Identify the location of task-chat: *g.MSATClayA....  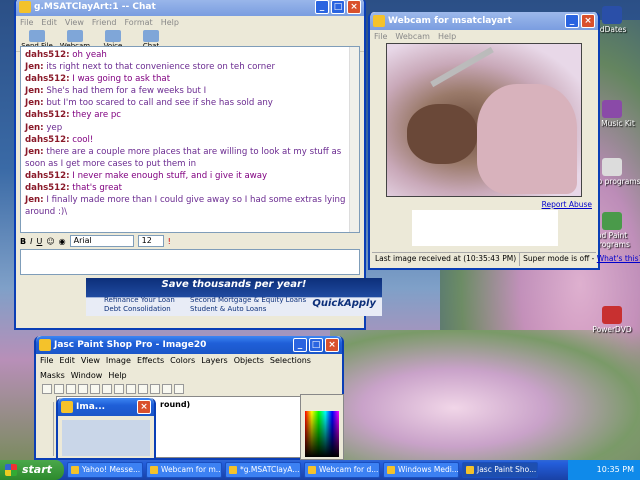
(263, 470).